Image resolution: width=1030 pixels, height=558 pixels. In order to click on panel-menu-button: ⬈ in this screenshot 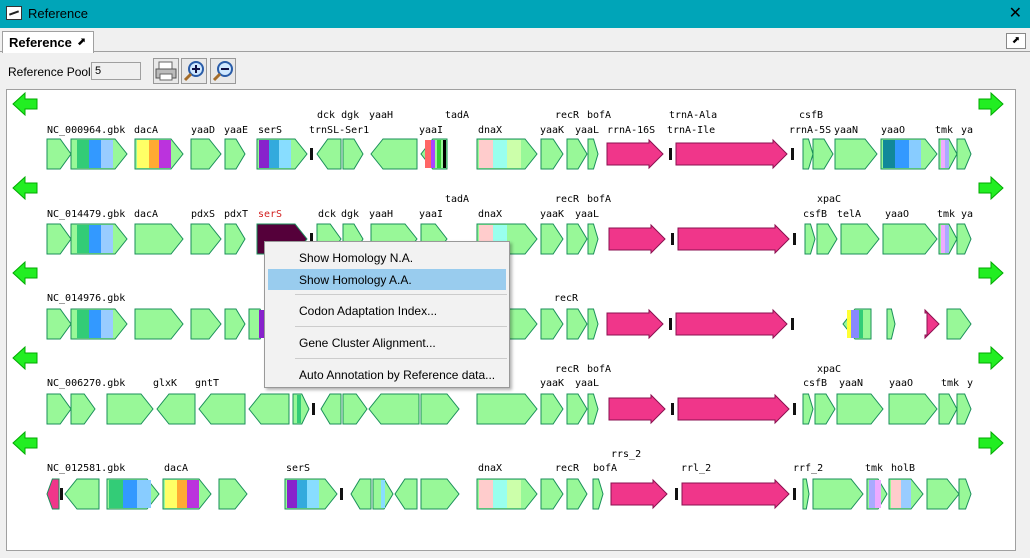, I will do `click(1016, 41)`.